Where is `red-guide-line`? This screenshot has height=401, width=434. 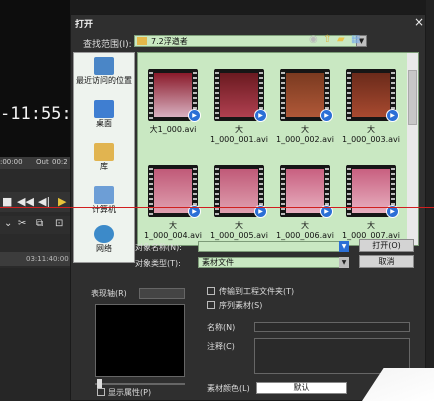
red-guide-line is located at coordinates (217, 207).